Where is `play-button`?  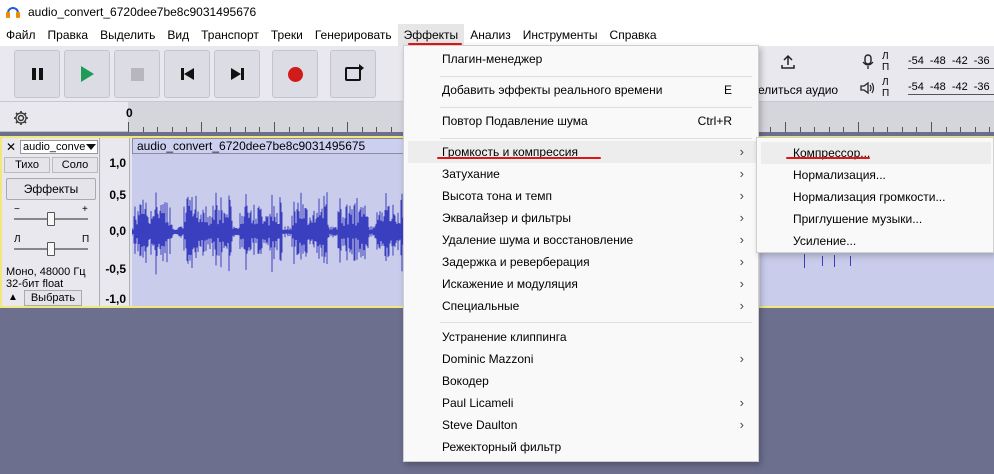
play-button is located at coordinates (87, 74).